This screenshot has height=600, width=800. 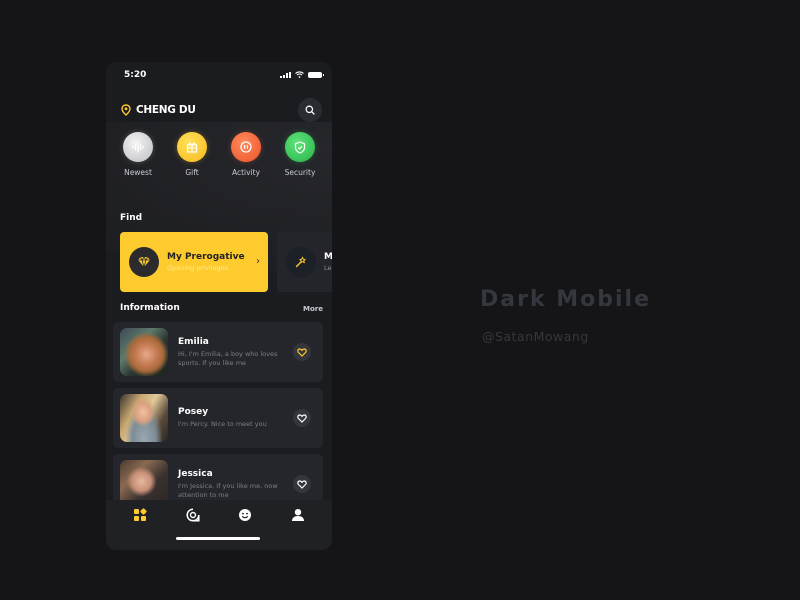 I want to click on tab-profile, so click(x=298, y=515).